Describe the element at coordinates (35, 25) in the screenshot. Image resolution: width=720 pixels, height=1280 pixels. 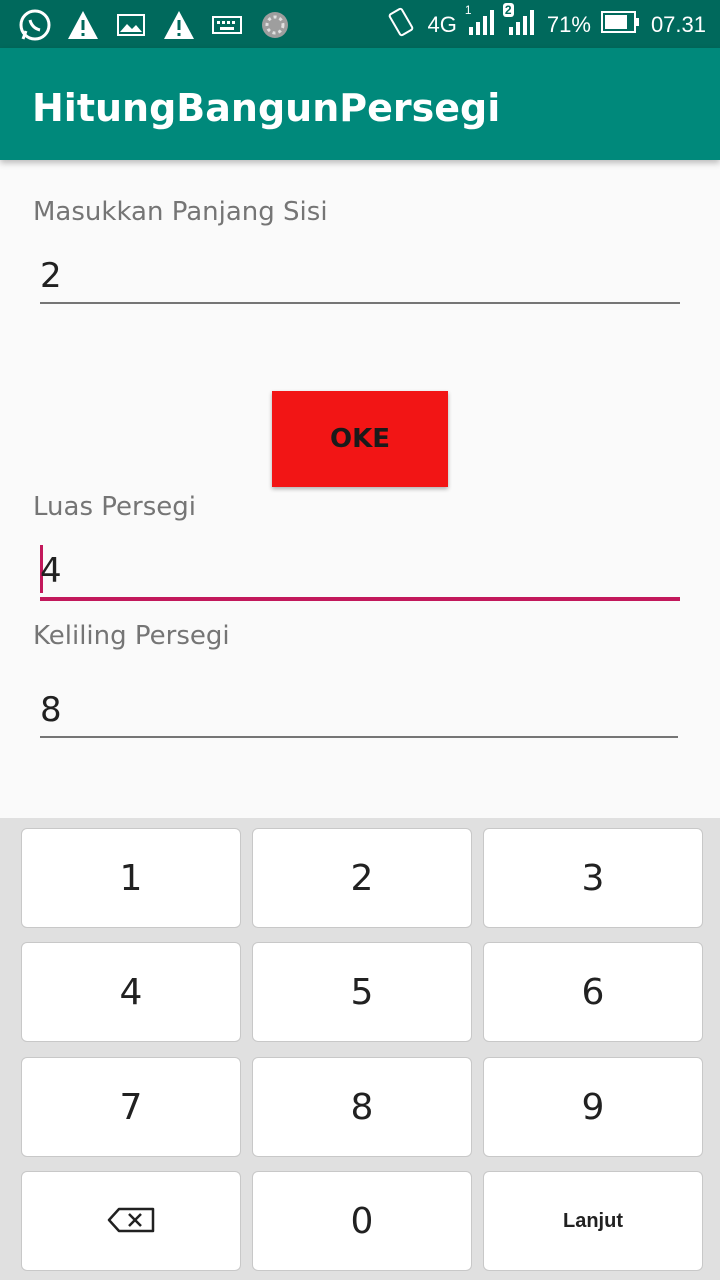
I see `whatsapp-icon` at that location.